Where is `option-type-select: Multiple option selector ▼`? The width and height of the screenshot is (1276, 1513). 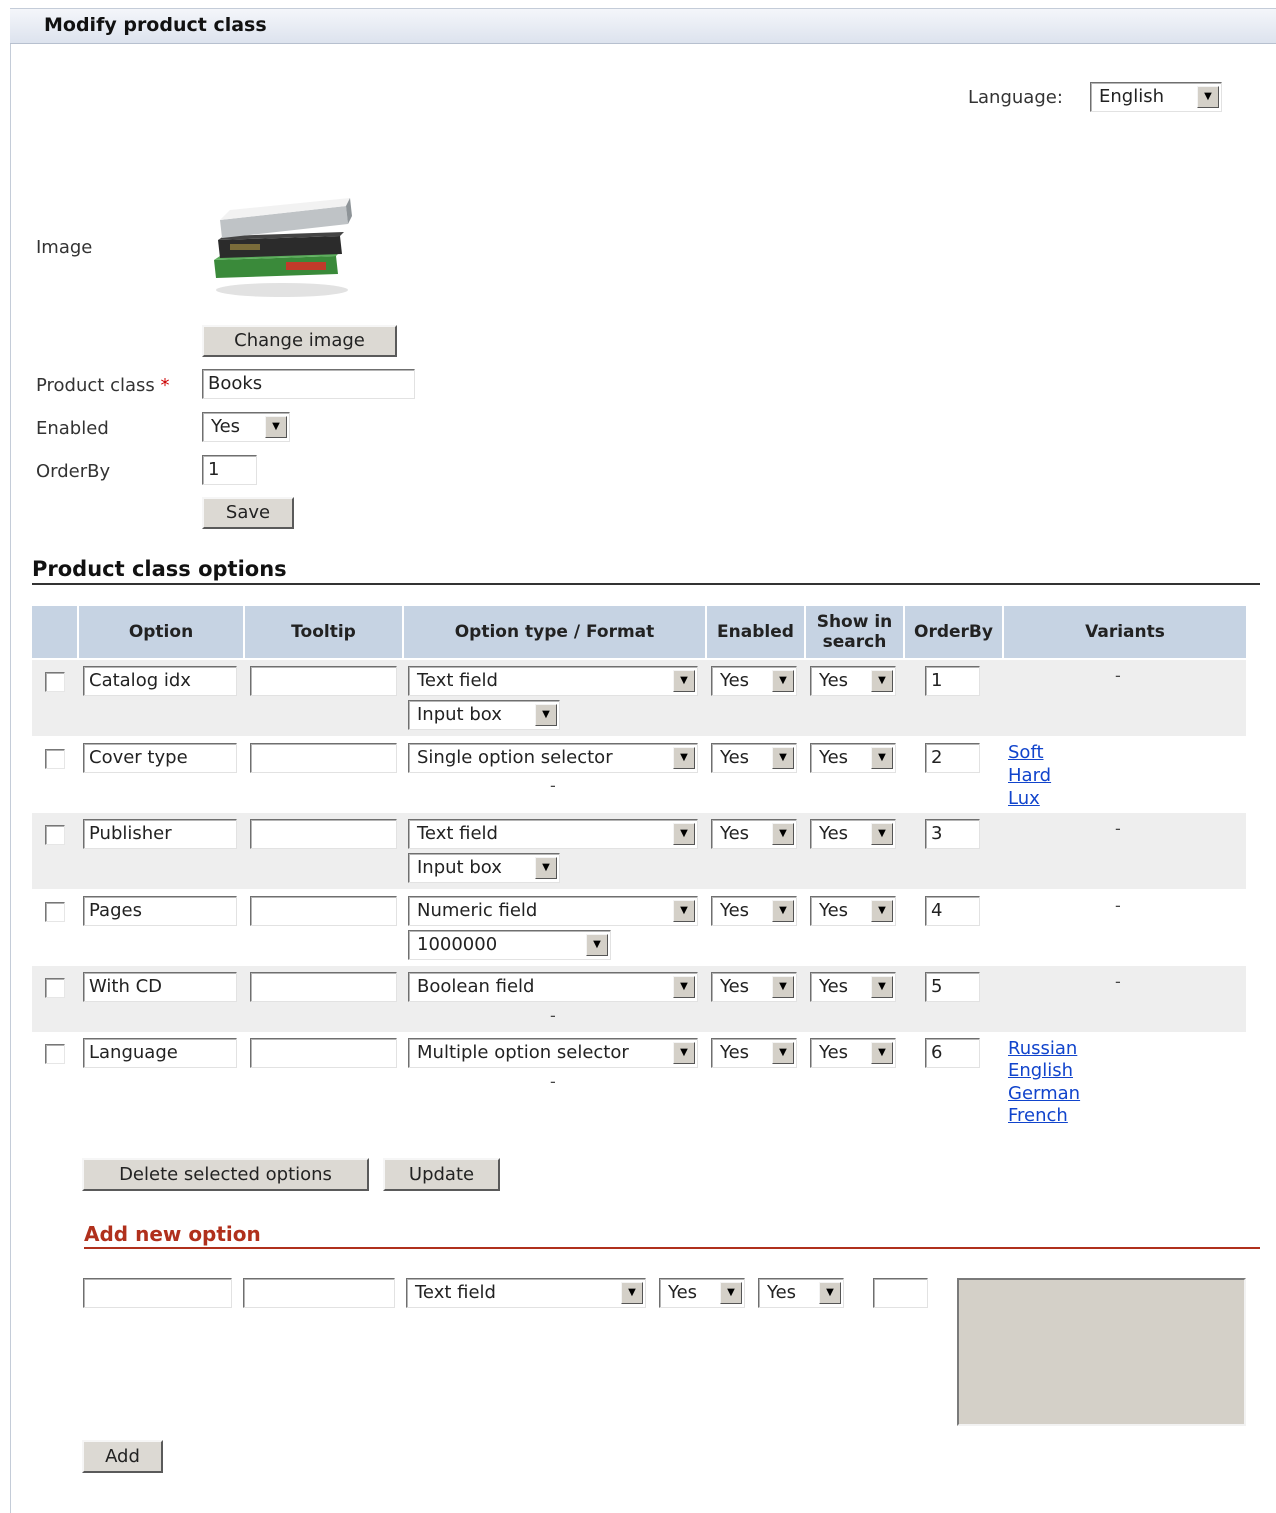
option-type-select: Multiple option selector ▼ is located at coordinates (553, 1053).